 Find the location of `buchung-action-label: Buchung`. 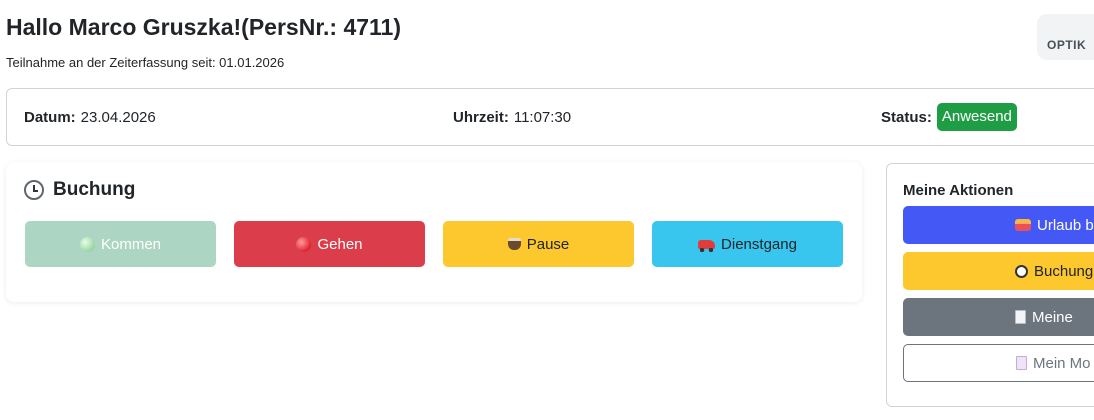

buchung-action-label: Buchung is located at coordinates (1064, 271).